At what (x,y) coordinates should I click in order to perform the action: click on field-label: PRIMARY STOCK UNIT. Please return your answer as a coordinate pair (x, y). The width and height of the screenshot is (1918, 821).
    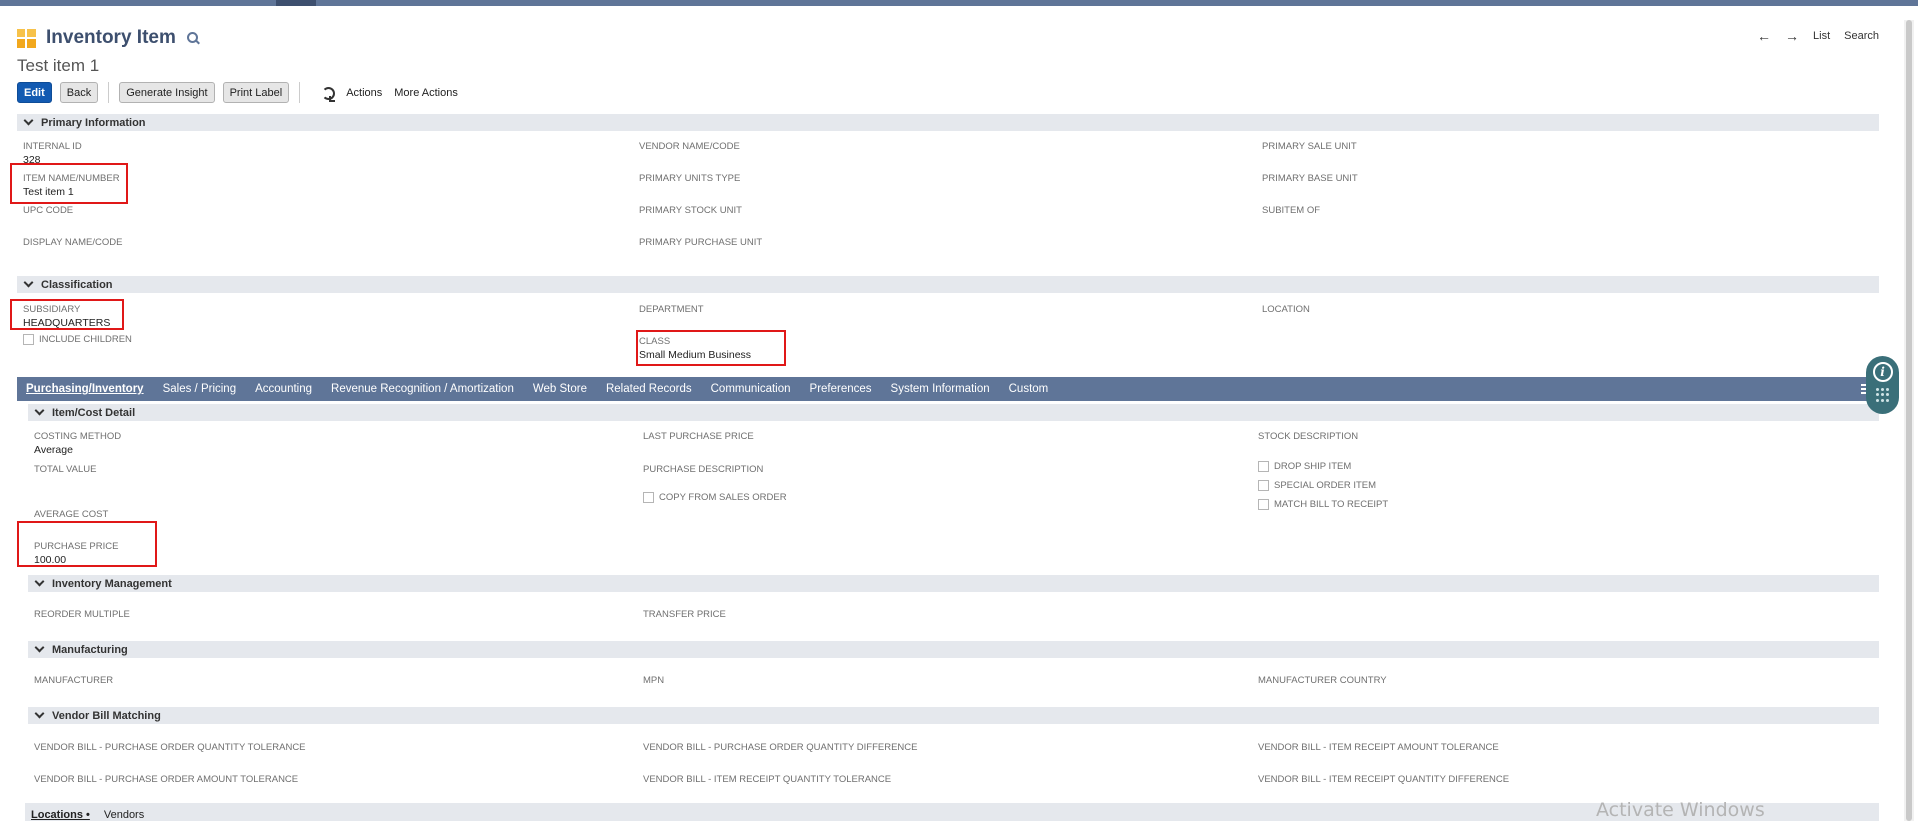
    Looking at the image, I should click on (690, 210).